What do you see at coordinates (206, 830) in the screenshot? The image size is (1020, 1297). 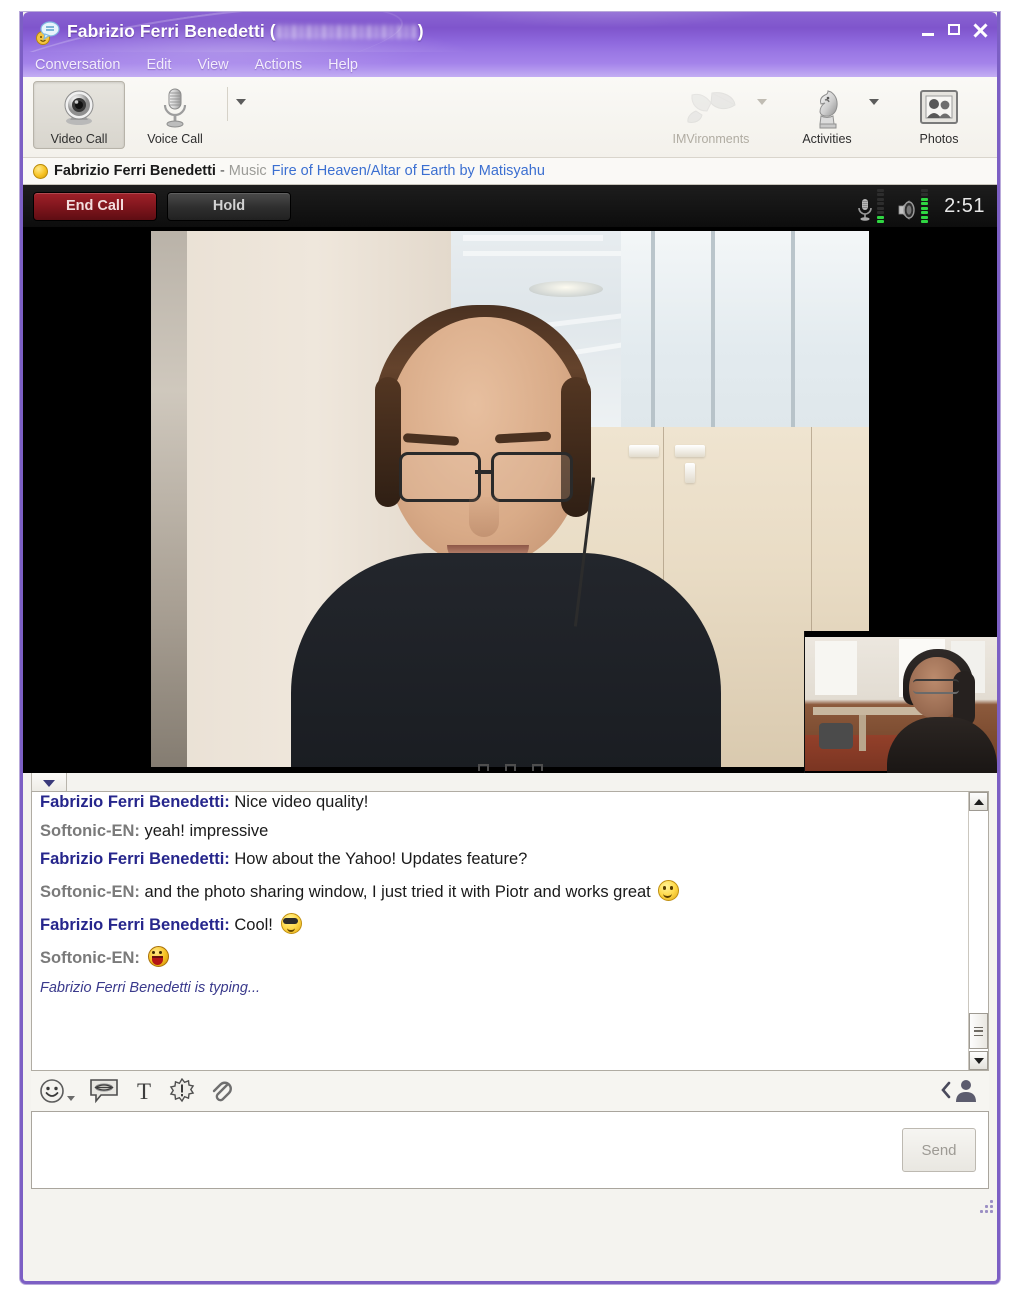 I see `message-body: yeah! impressive` at bounding box center [206, 830].